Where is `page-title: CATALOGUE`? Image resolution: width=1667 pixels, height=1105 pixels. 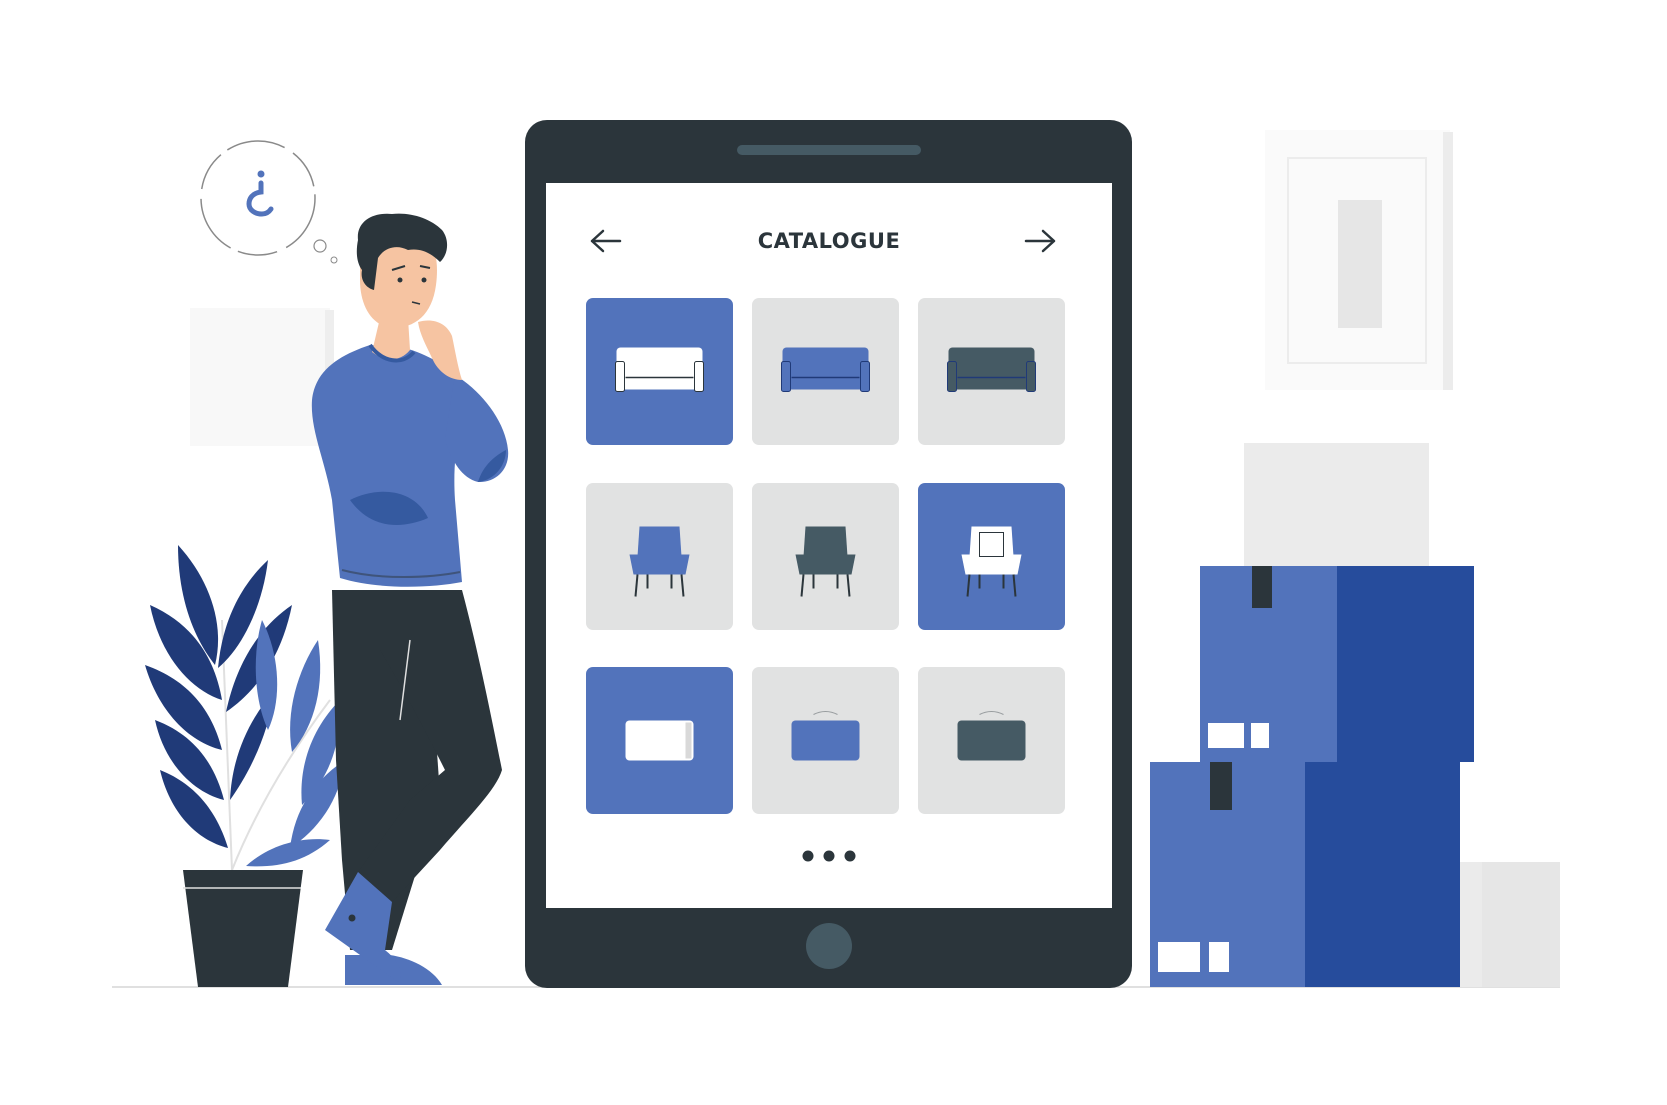
page-title: CATALOGUE is located at coordinates (829, 241).